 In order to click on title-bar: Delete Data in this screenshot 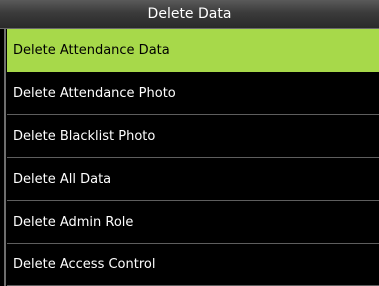, I will do `click(189, 14)`.